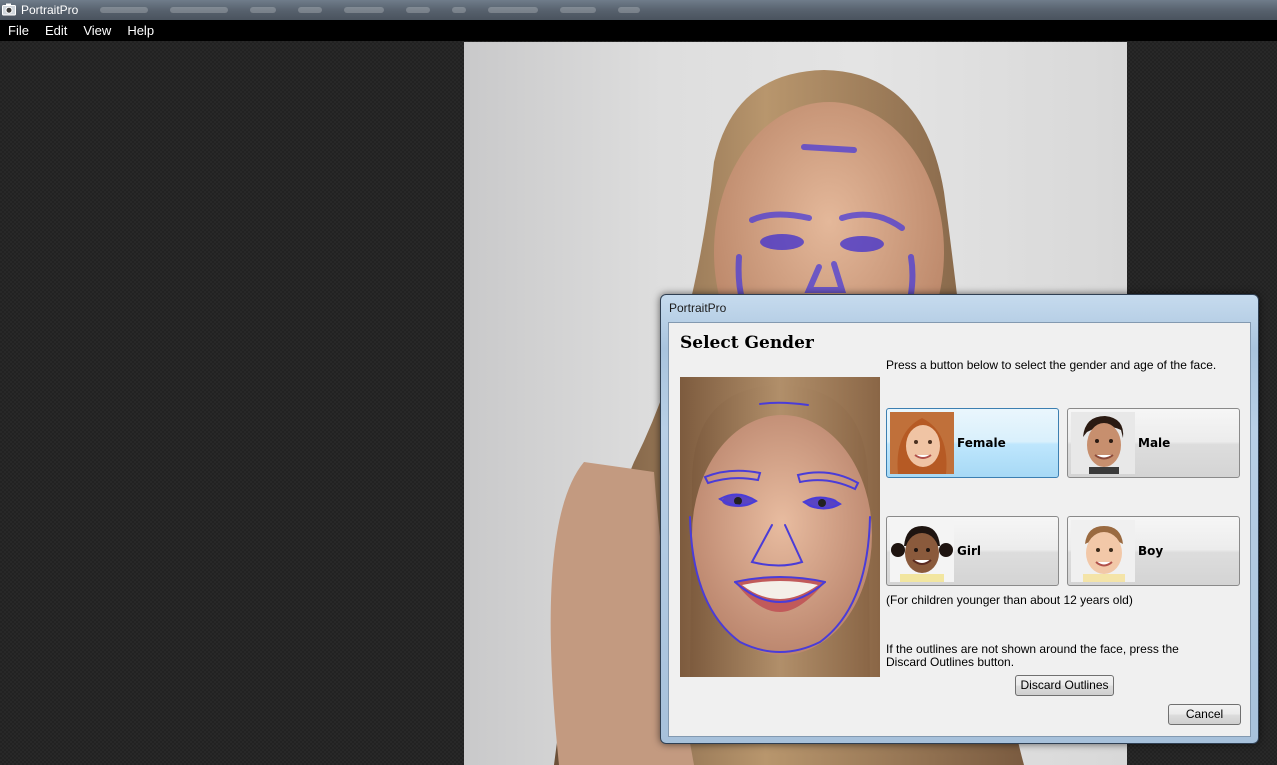 This screenshot has width=1277, height=765. I want to click on discard-outlines-button: Discard Outlines, so click(1064, 685).